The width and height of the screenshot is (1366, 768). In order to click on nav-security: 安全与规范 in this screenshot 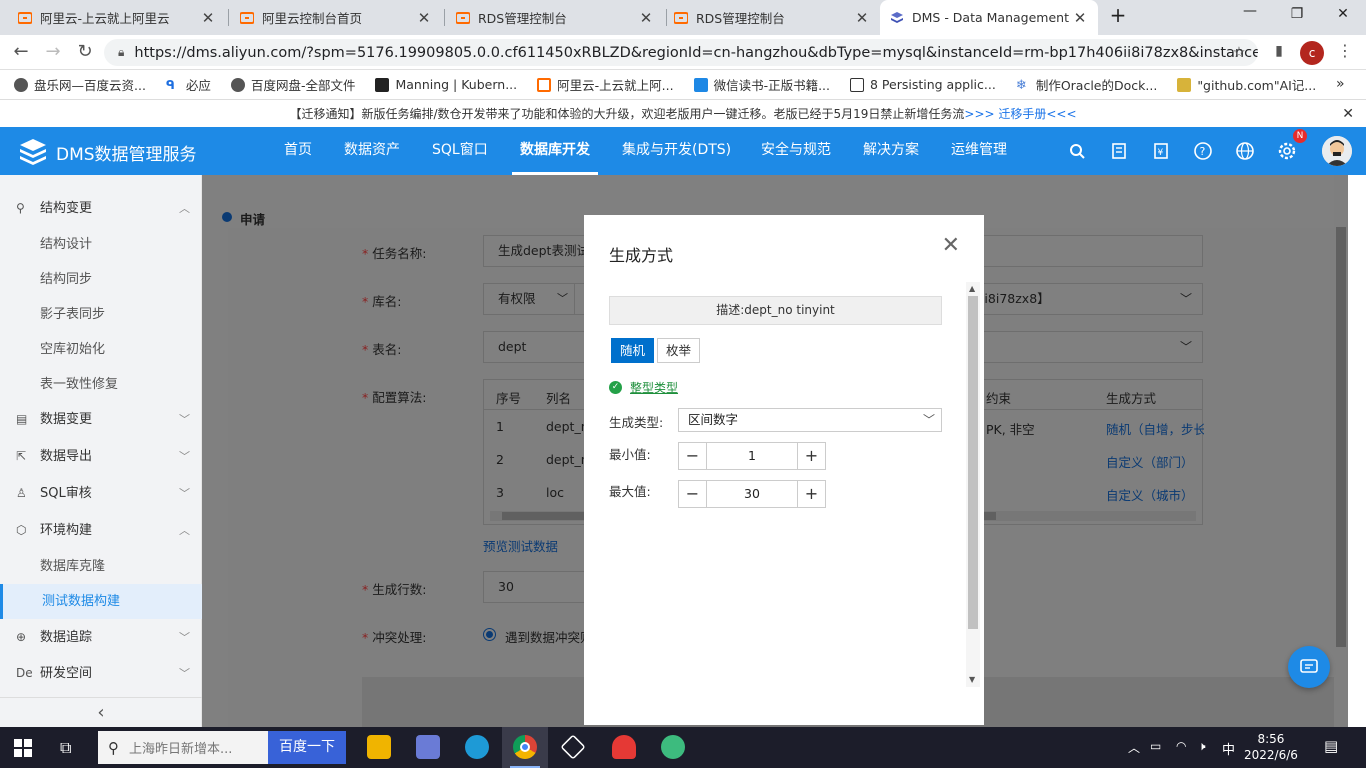, I will do `click(796, 151)`.